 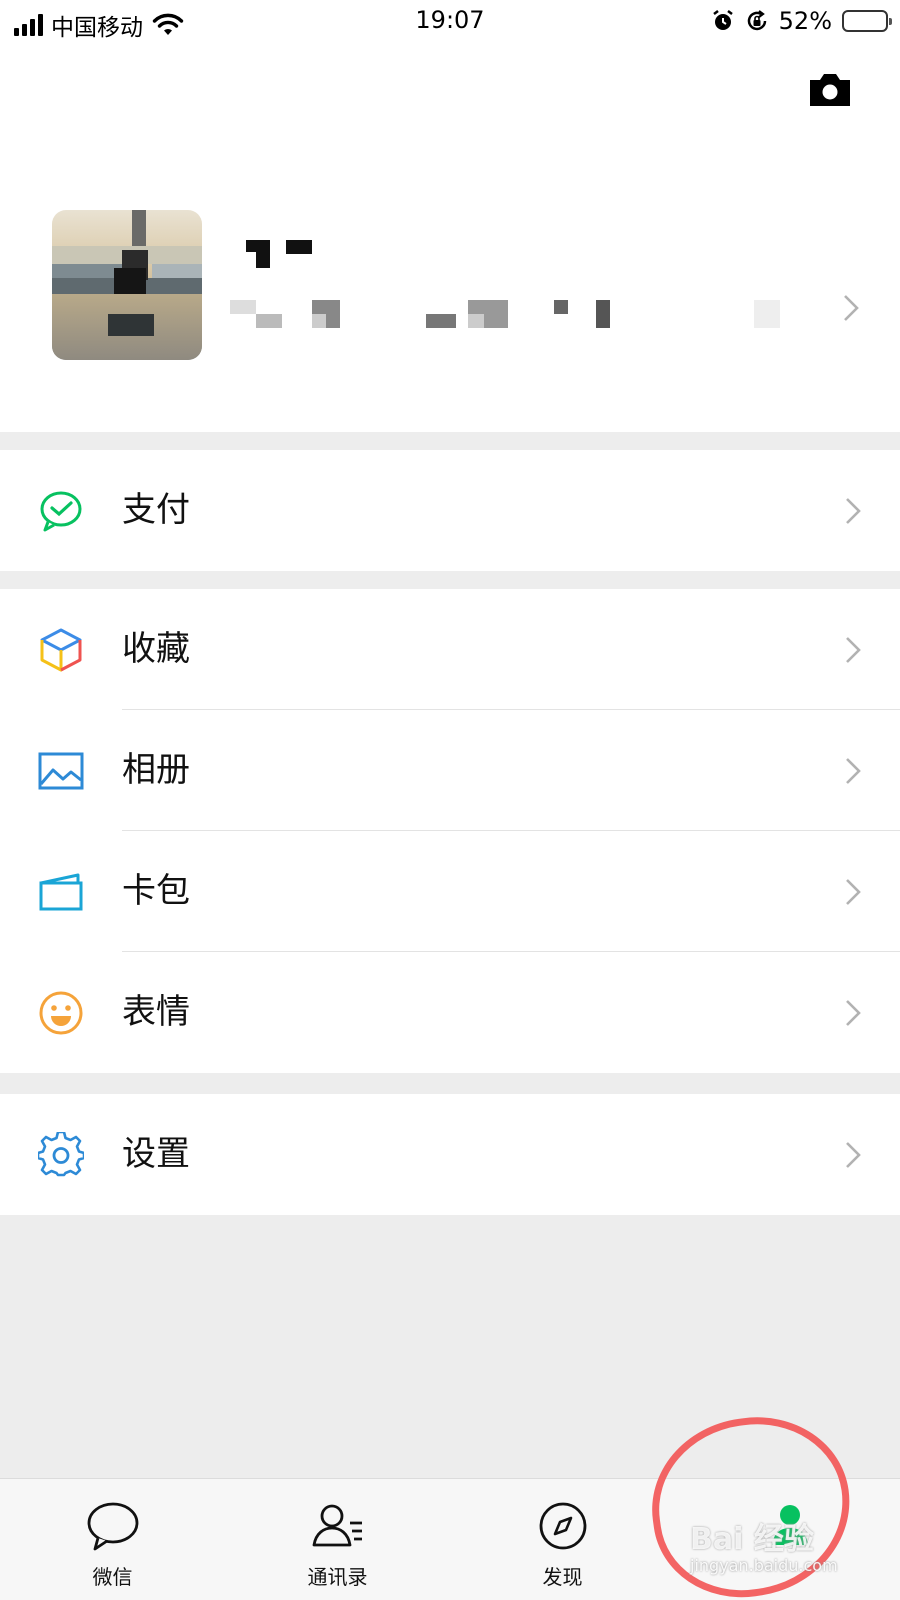 What do you see at coordinates (805, 21) in the screenshot?
I see `battery-percentage: 52%` at bounding box center [805, 21].